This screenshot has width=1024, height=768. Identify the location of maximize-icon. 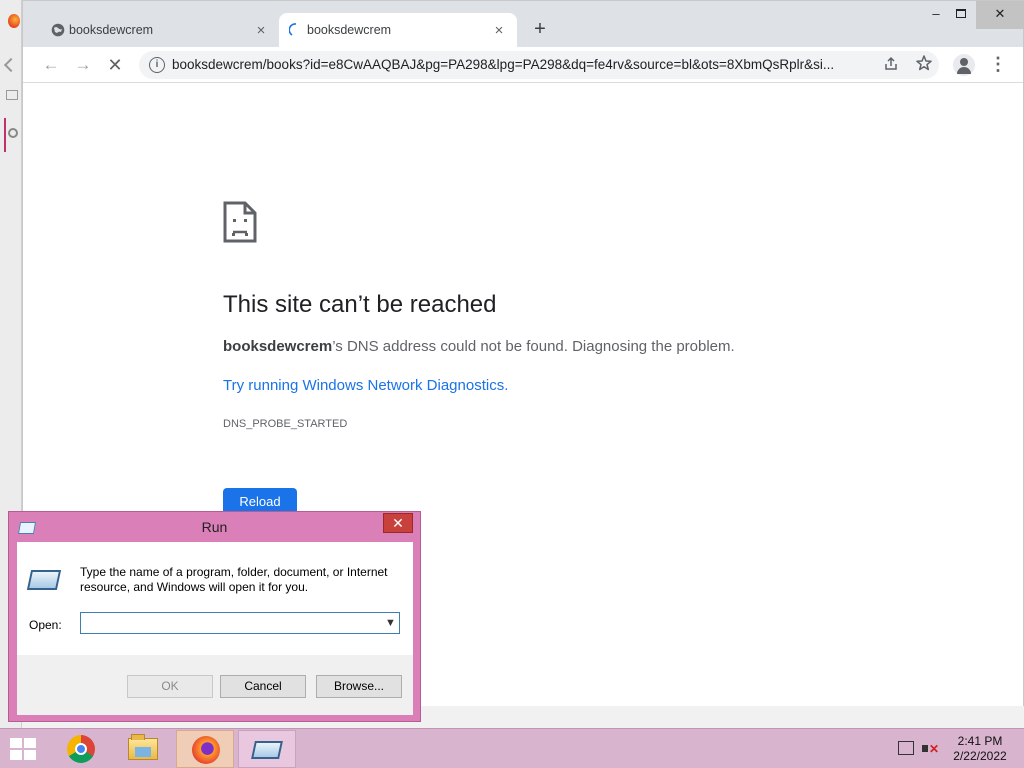
(961, 13).